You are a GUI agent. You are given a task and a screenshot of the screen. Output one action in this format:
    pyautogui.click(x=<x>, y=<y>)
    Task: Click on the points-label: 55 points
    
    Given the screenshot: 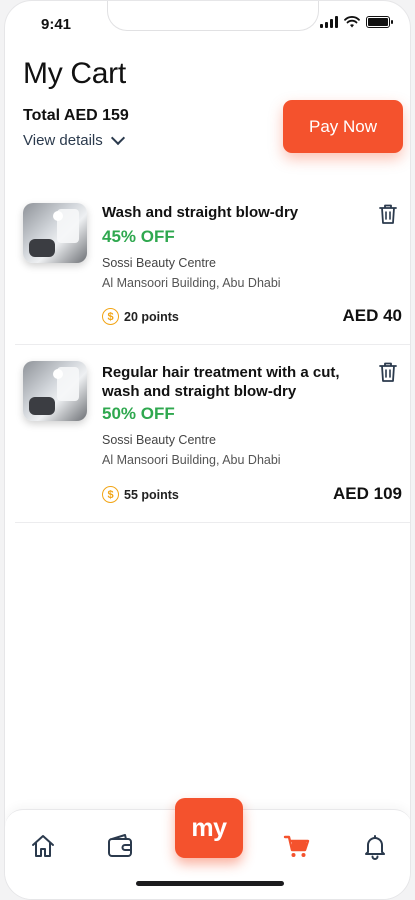 What is the action you would take?
    pyautogui.click(x=151, y=494)
    